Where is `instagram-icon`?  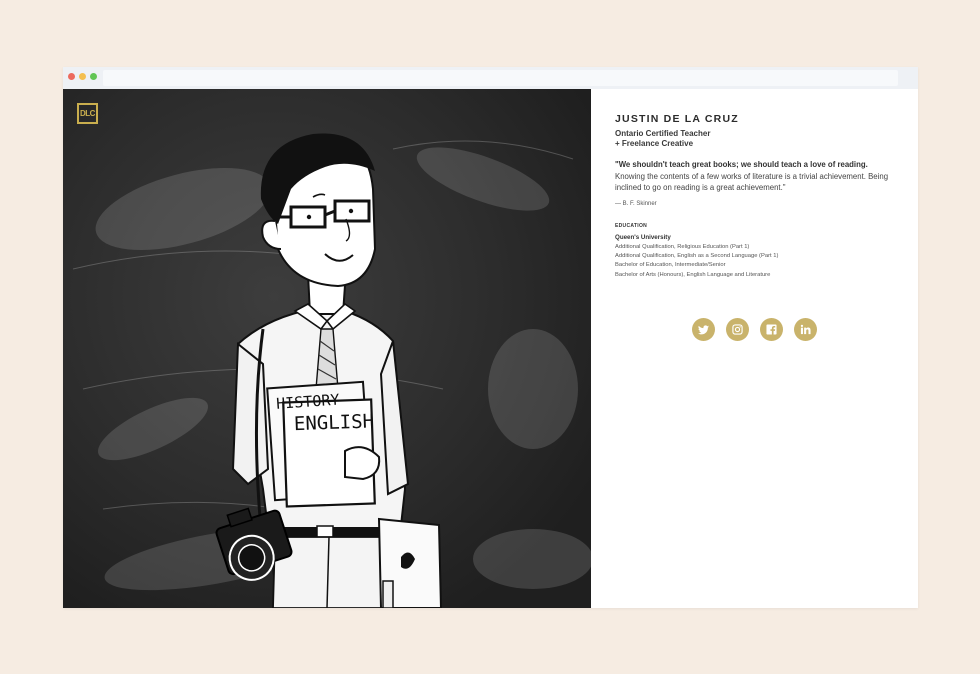
instagram-icon is located at coordinates (737, 329).